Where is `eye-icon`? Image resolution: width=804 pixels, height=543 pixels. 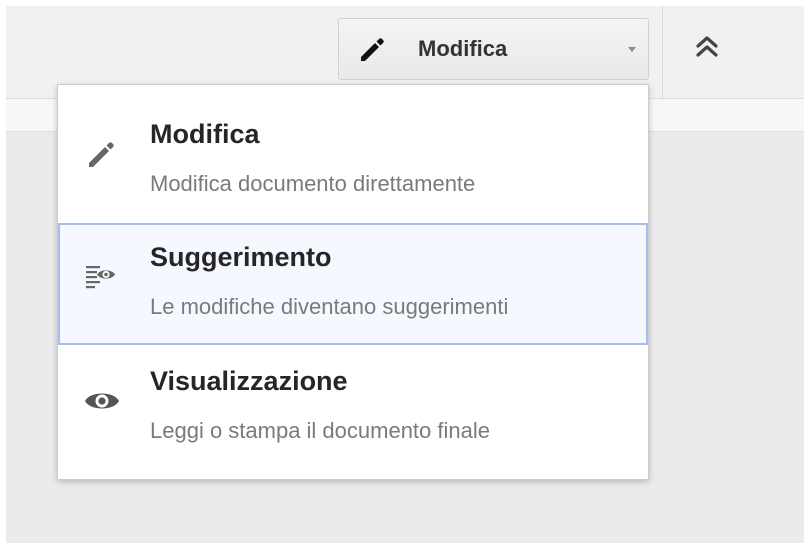 eye-icon is located at coordinates (102, 401).